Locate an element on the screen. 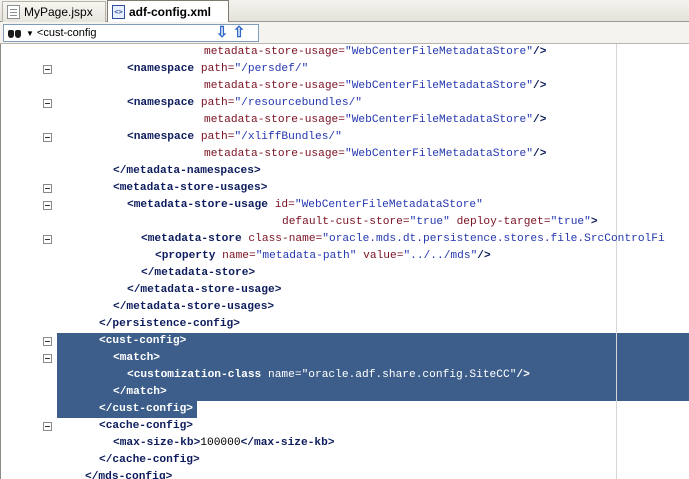 This screenshot has width=689, height=479. code-text: </metadata-store-usage> is located at coordinates (204, 290).